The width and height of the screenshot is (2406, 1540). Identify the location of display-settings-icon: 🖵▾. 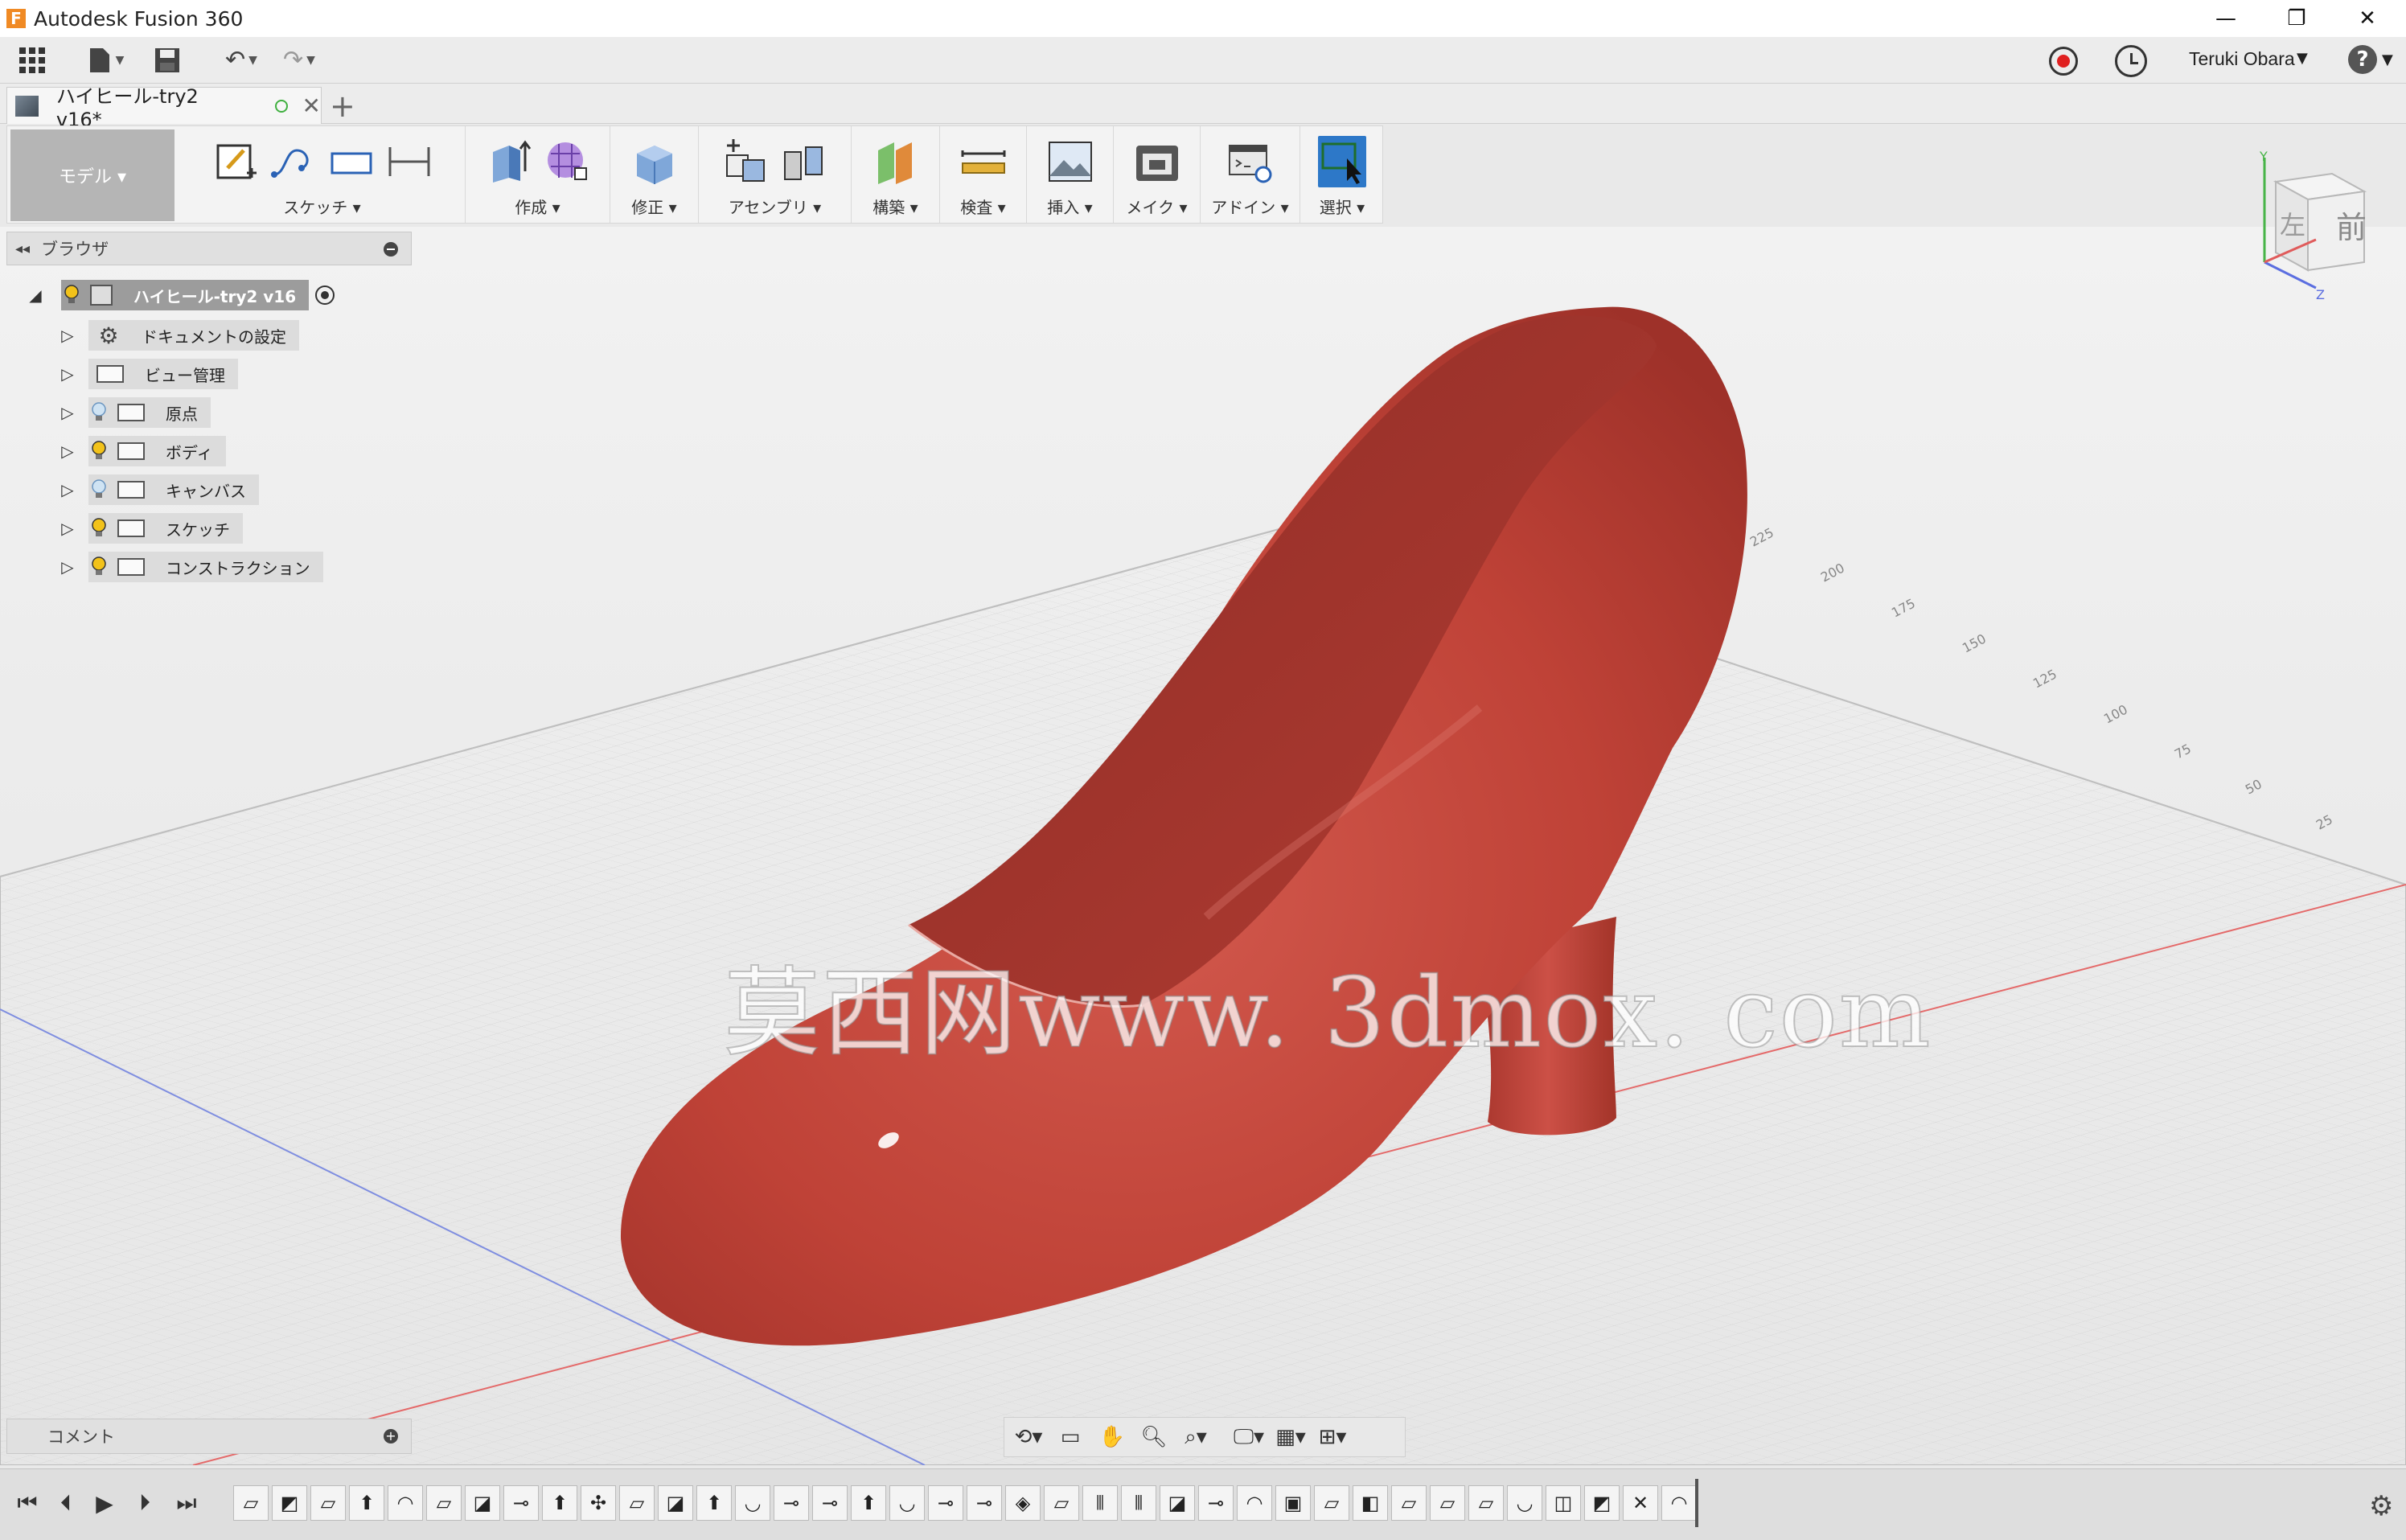
(1249, 1437).